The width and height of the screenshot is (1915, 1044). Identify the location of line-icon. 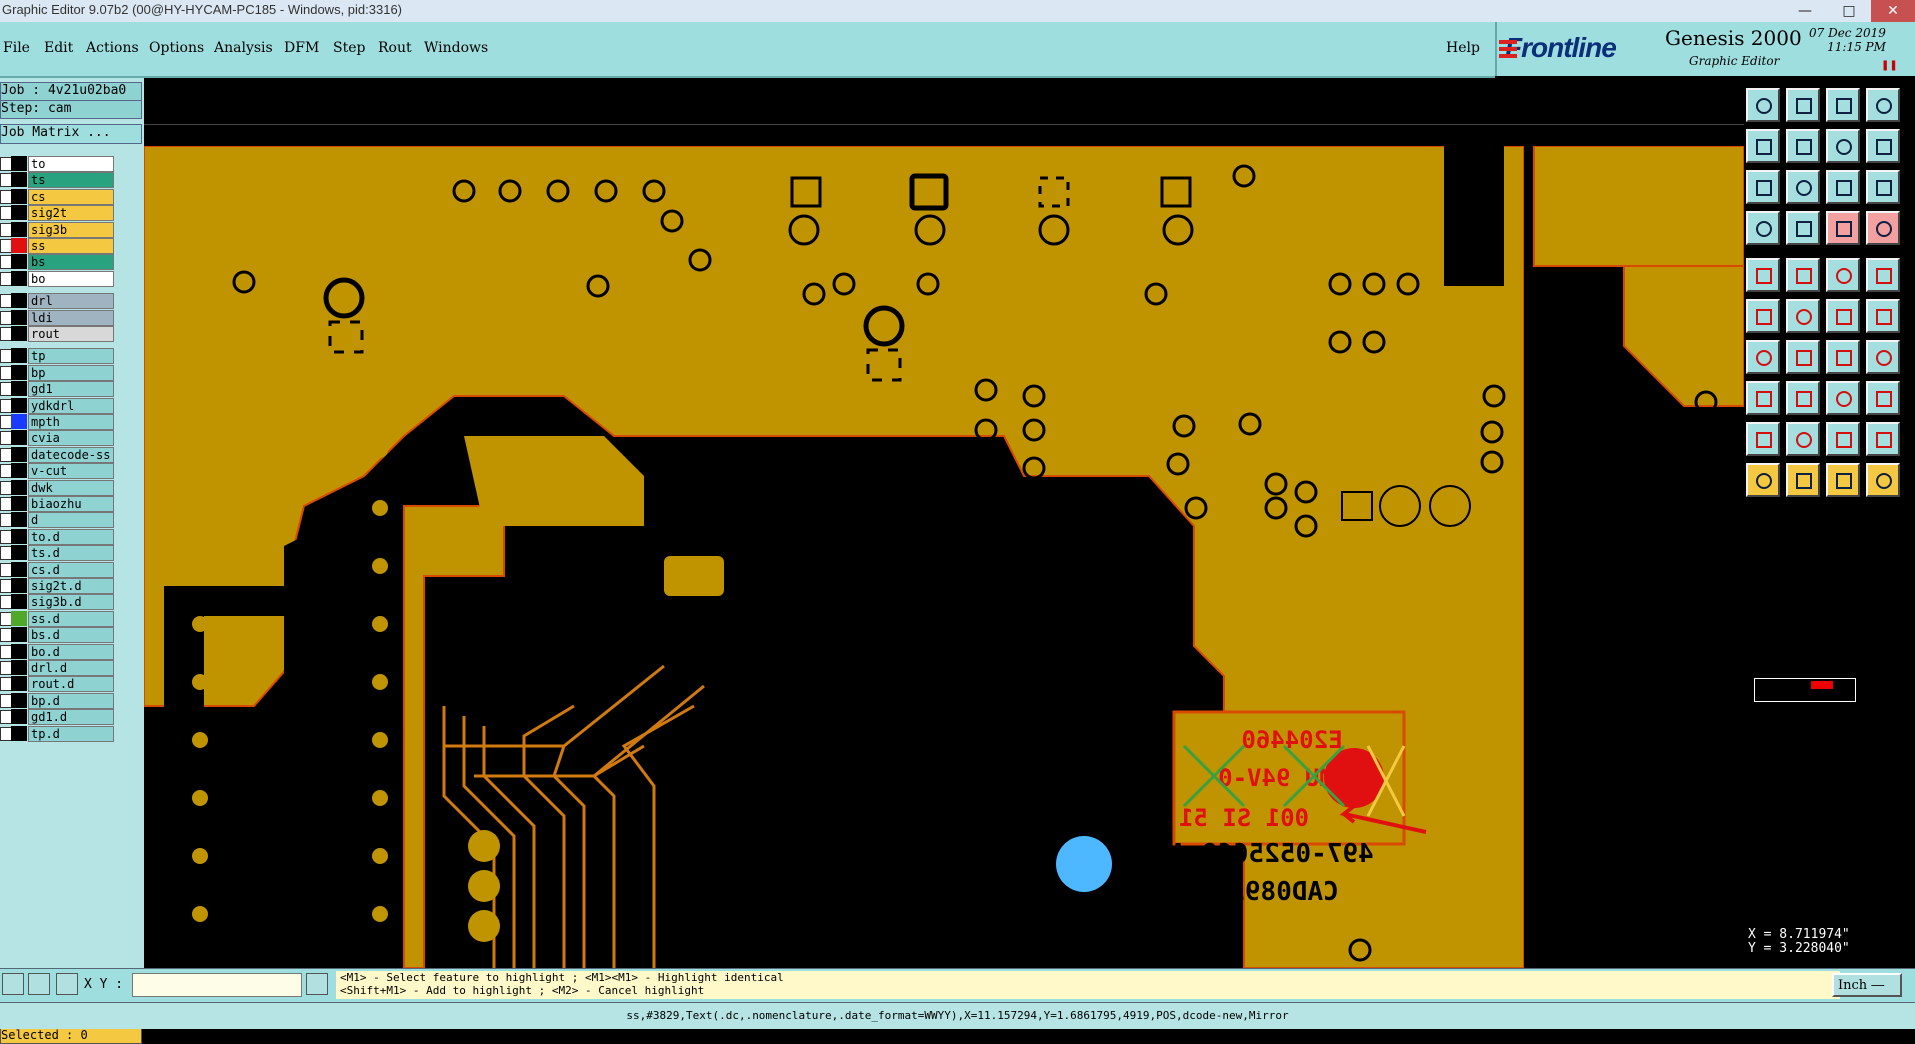
(1803, 275).